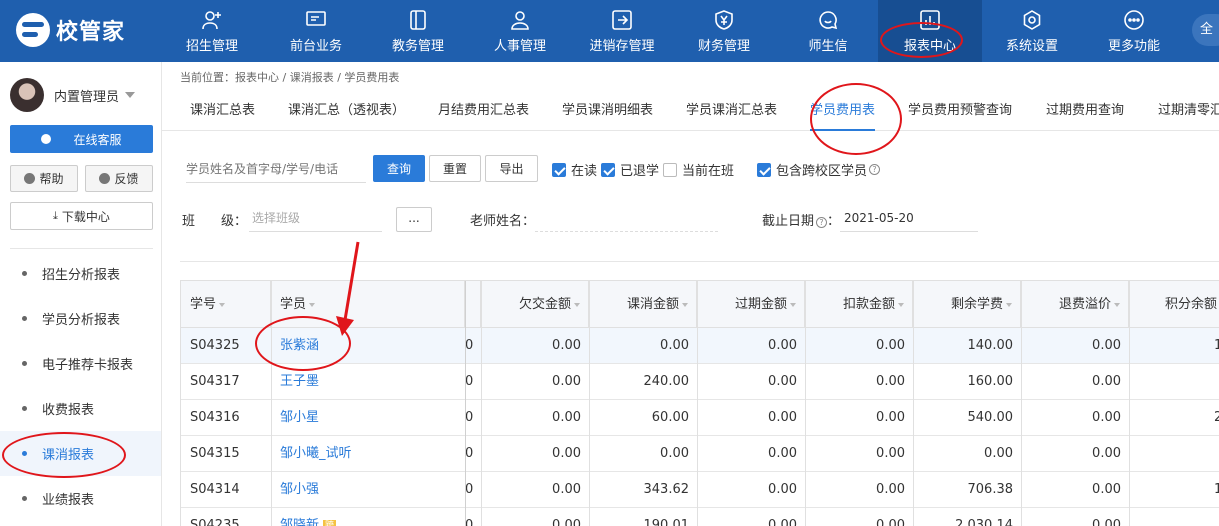  Describe the element at coordinates (368, 490) in the screenshot. I see `cell-name: 邹小强` at that location.